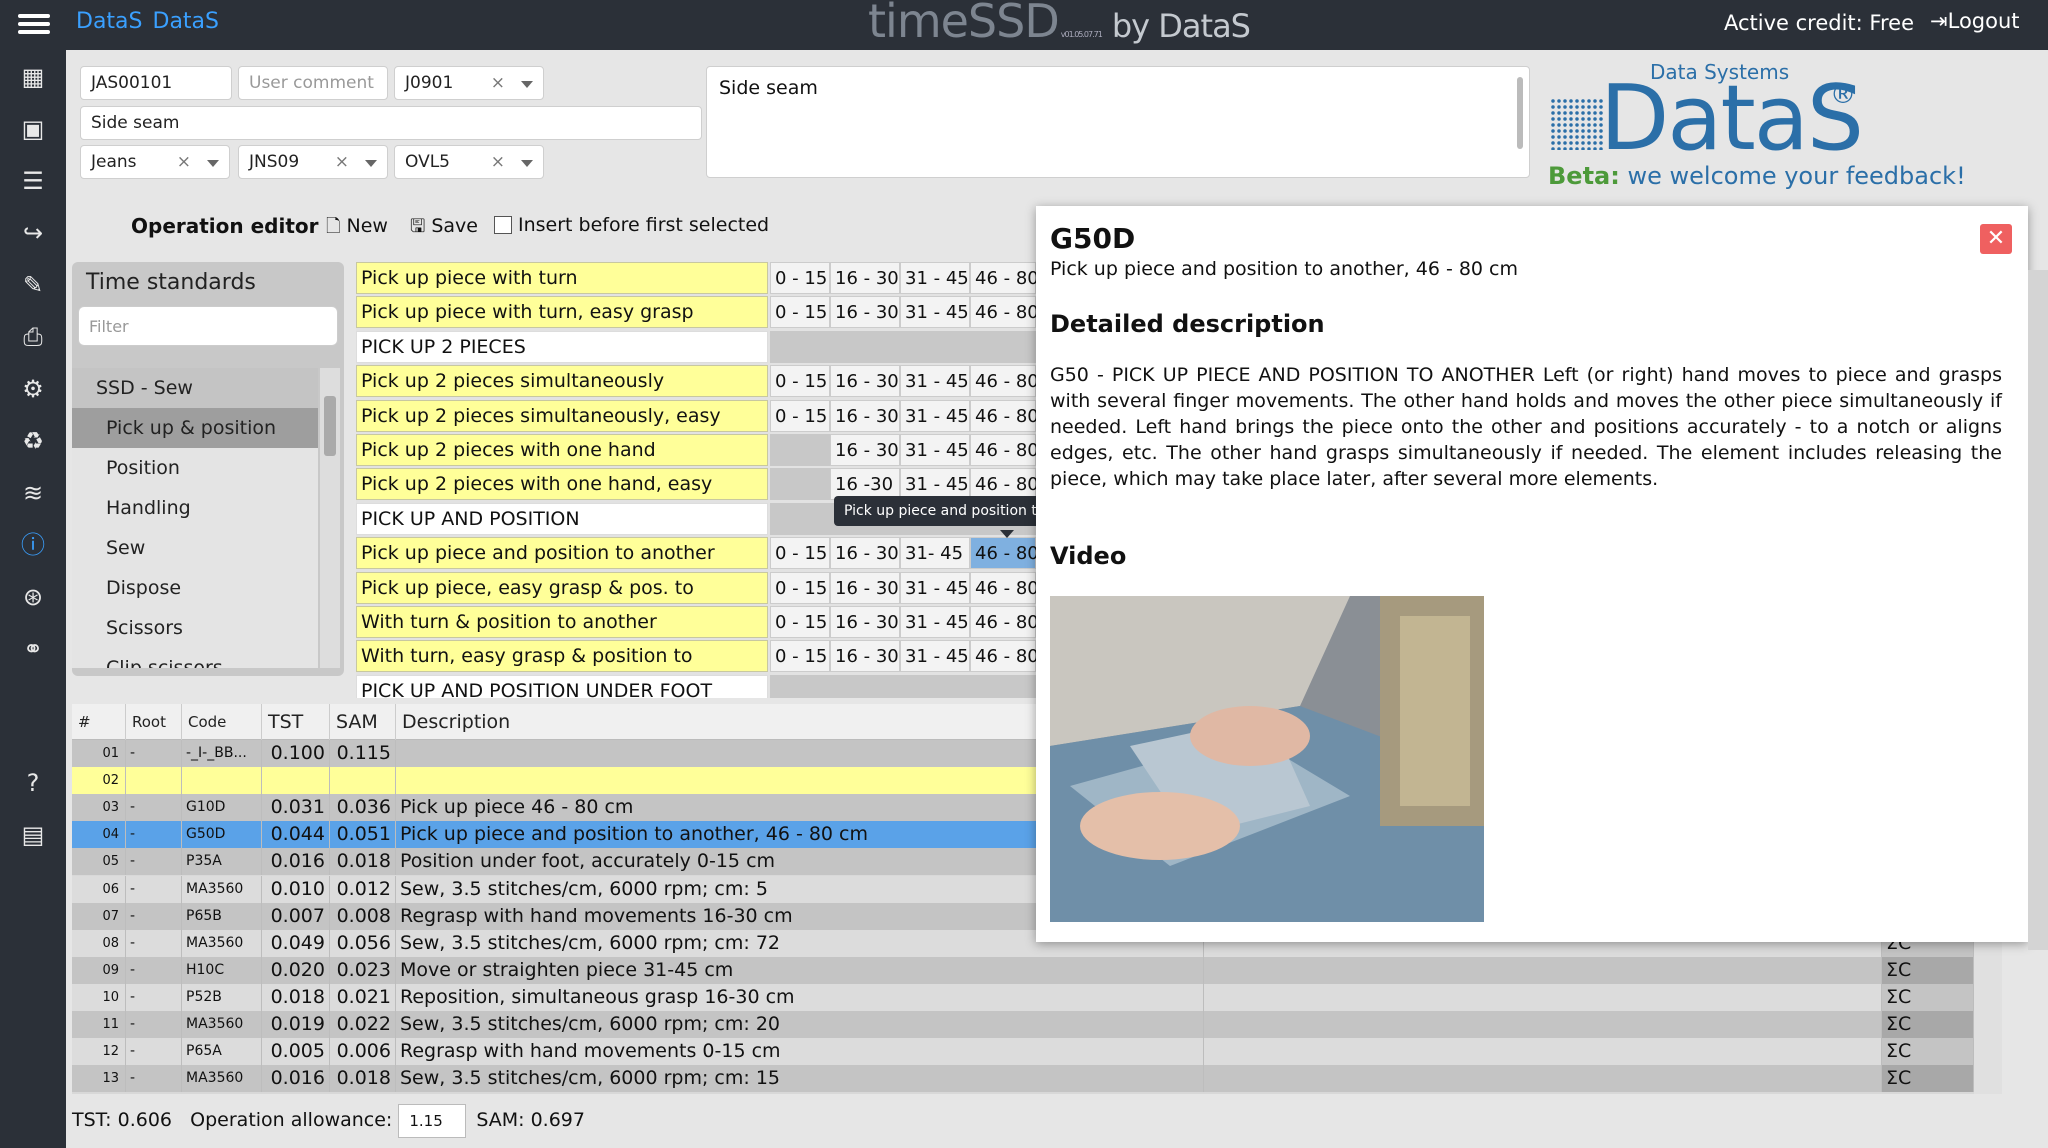 Image resolution: width=2048 pixels, height=1148 pixels. What do you see at coordinates (195, 628) in the screenshot?
I see `tree-item: Scissors` at bounding box center [195, 628].